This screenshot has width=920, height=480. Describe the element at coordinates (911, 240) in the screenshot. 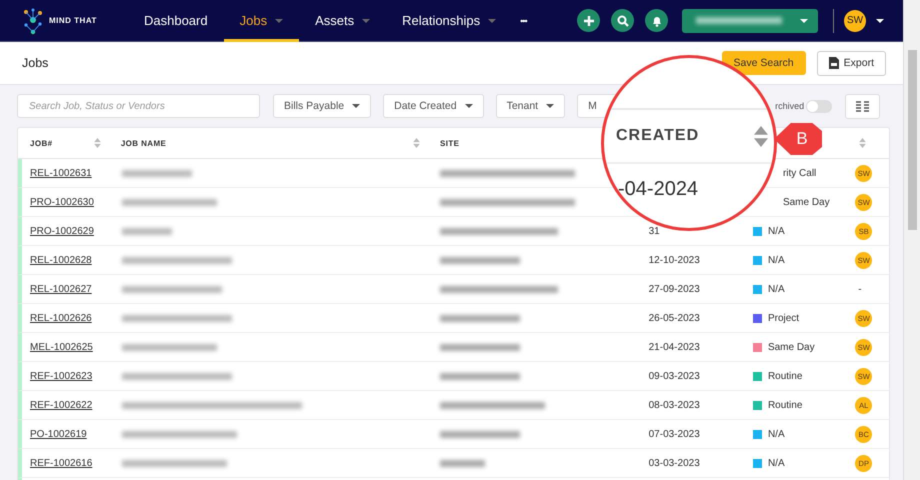

I see `scrollbar` at that location.